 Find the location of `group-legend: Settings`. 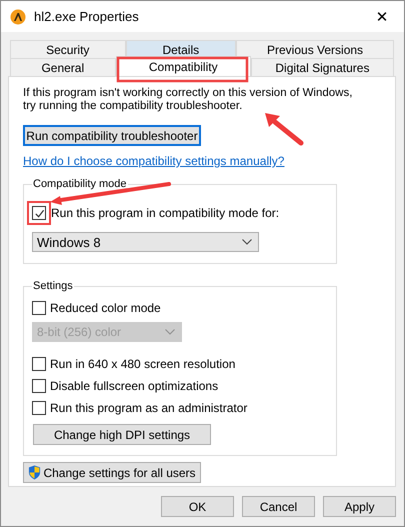

group-legend: Settings is located at coordinates (53, 286).